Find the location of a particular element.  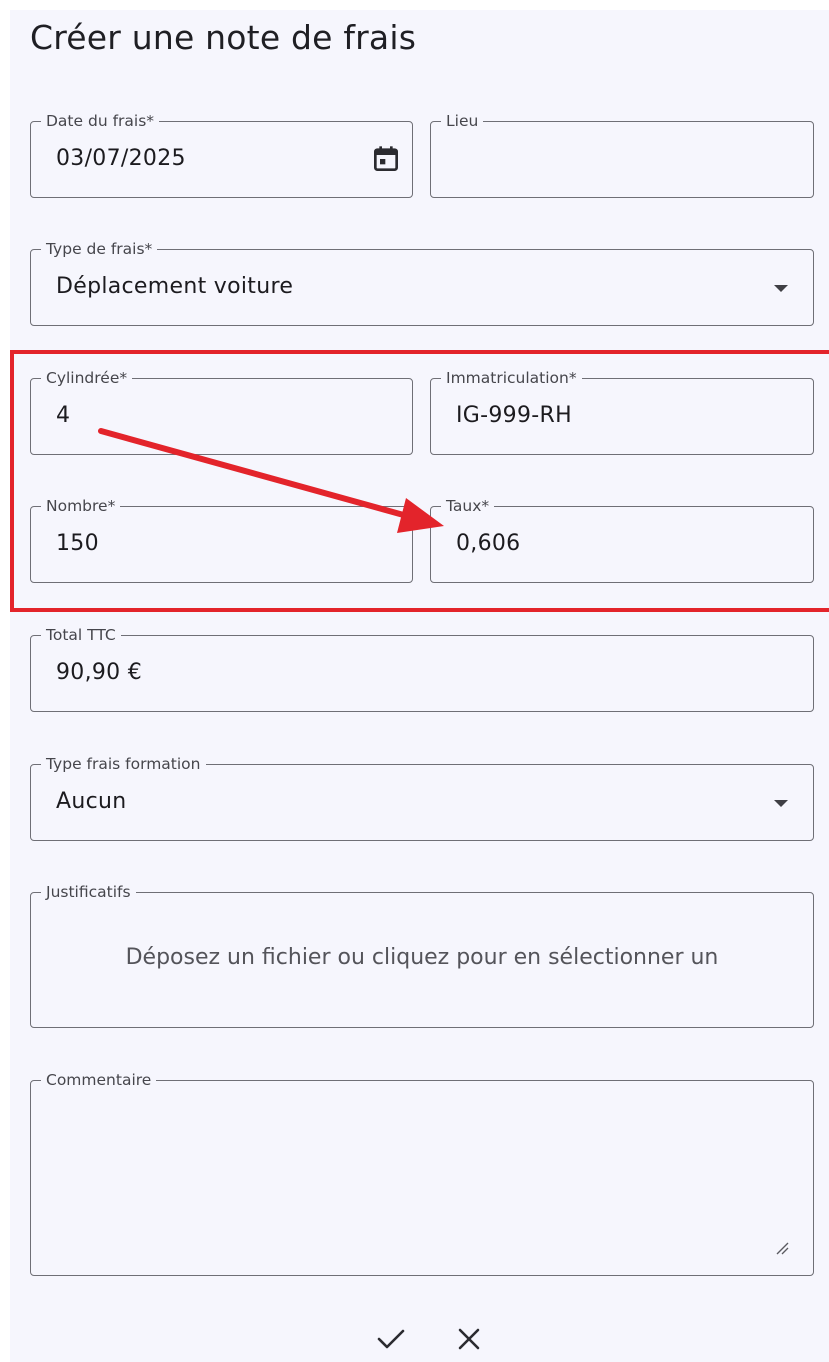

nombre-field: Nombre* 150 is located at coordinates (221, 539).